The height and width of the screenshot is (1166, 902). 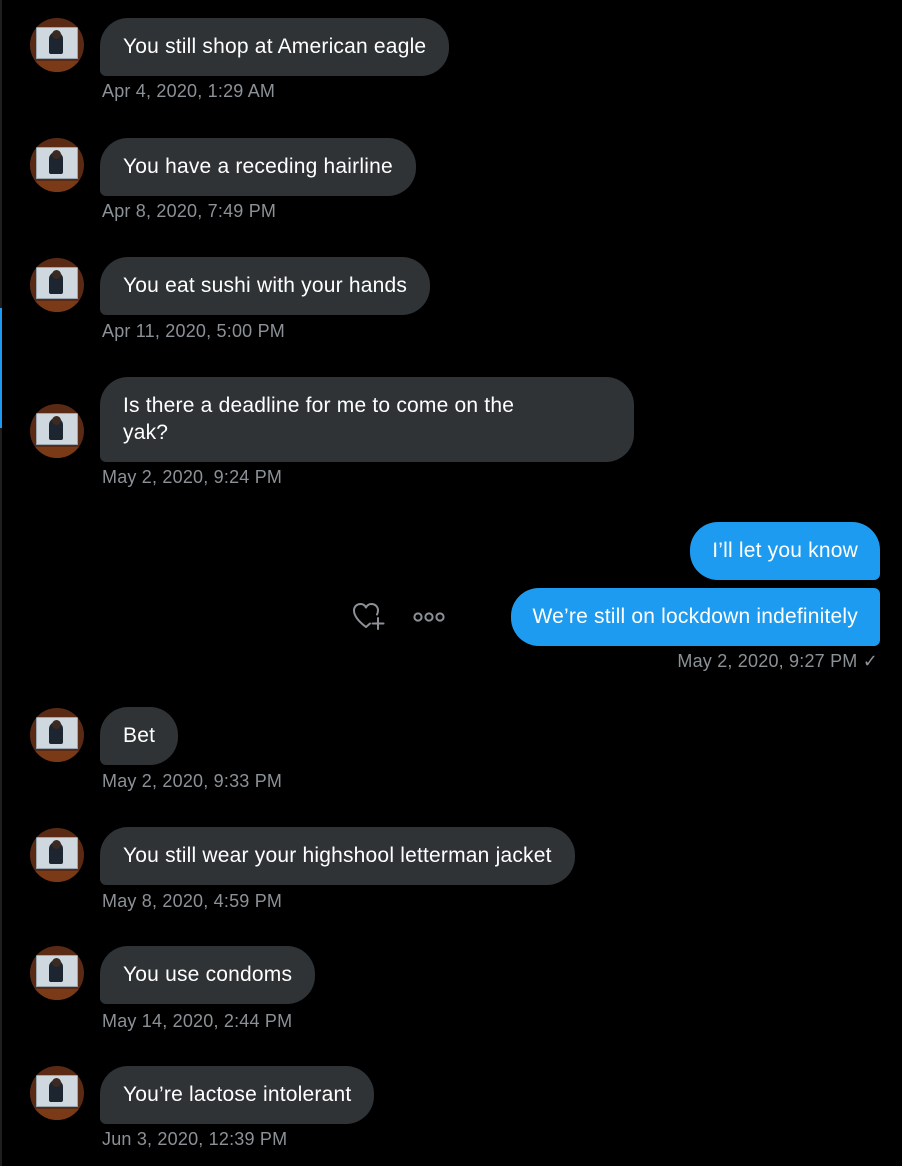 I want to click on timestamp-text: May 2, 2020, 9:27 PM, so click(x=767, y=661).